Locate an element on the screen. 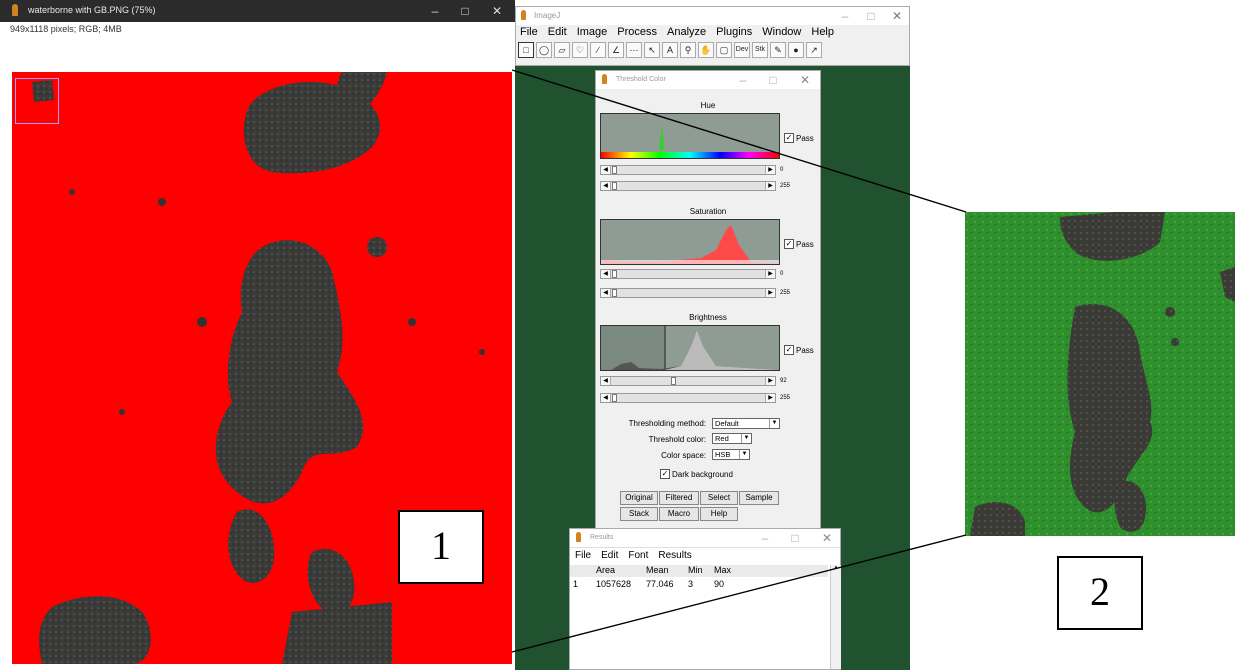 The width and height of the screenshot is (1235, 670). saturation-max-value: 255 is located at coordinates (785, 293).